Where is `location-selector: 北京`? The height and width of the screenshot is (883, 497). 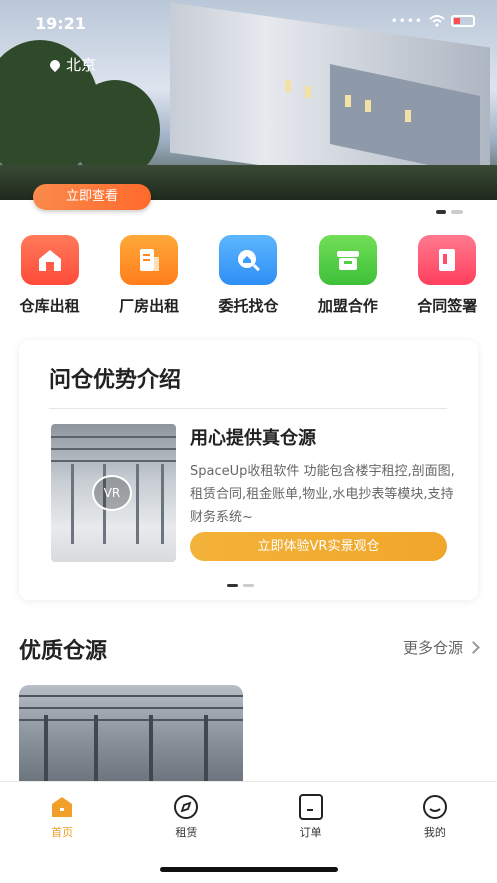 location-selector: 北京 is located at coordinates (72, 64).